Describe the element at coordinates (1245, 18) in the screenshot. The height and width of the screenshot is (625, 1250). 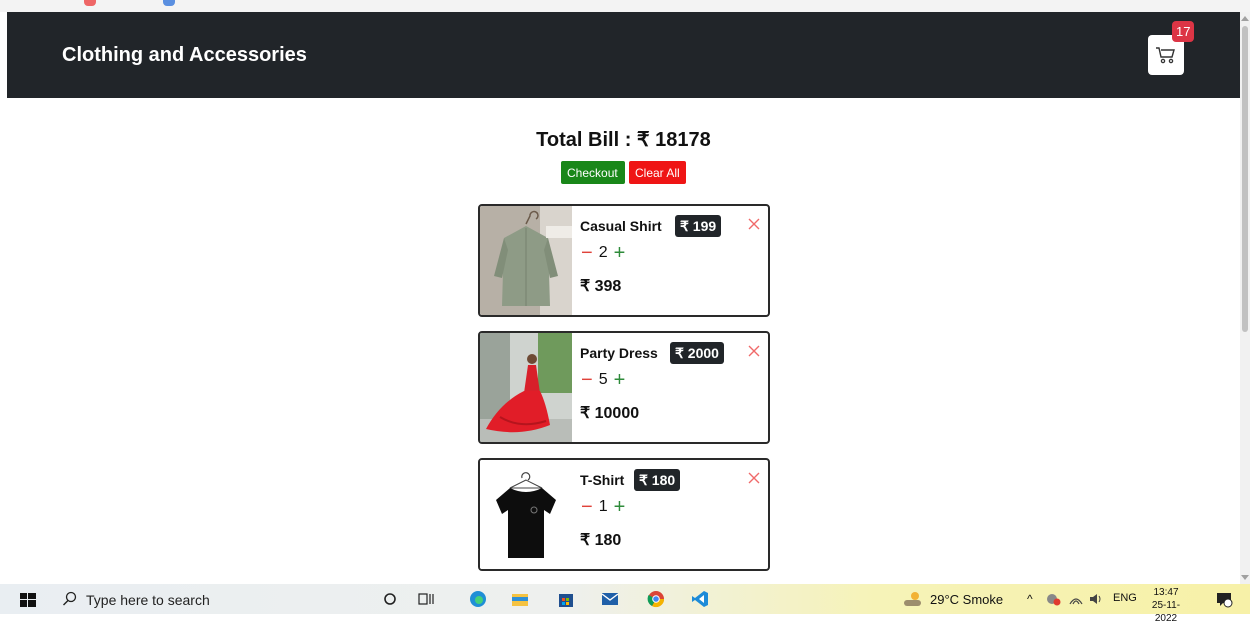
I see `scroll-up-arrow` at that location.